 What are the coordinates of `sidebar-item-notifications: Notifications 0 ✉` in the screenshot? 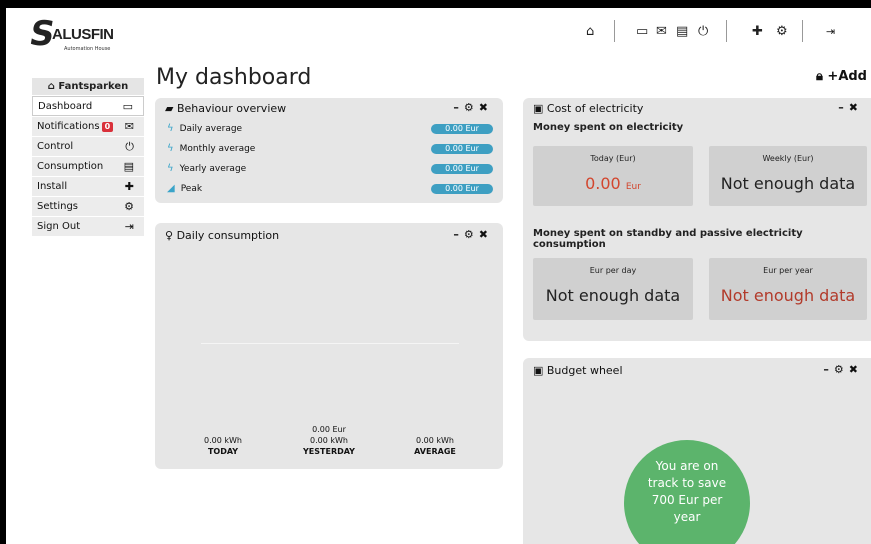 It's located at (88, 126).